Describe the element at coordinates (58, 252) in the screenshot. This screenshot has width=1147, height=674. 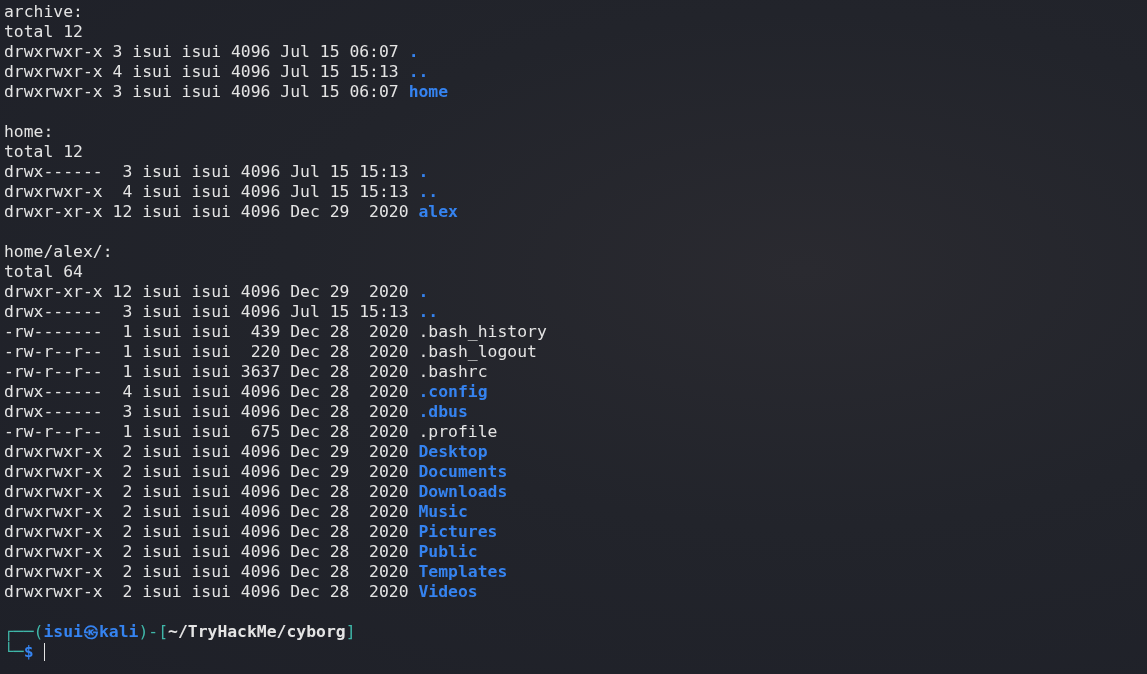
I see `directory-heading: home/alex/:` at that location.